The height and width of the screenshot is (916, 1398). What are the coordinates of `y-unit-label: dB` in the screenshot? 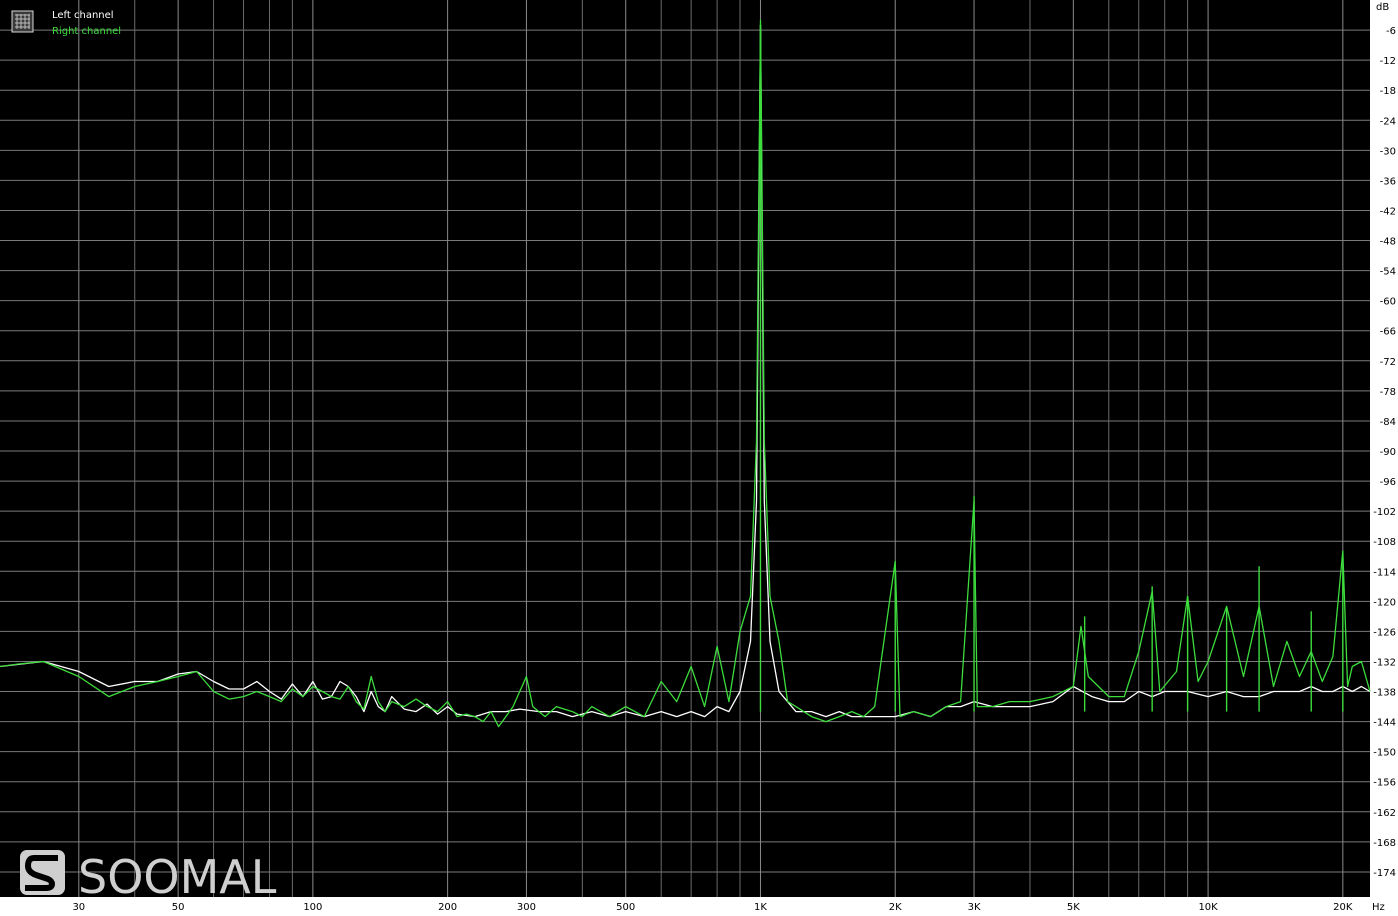 It's located at (1382, 7).